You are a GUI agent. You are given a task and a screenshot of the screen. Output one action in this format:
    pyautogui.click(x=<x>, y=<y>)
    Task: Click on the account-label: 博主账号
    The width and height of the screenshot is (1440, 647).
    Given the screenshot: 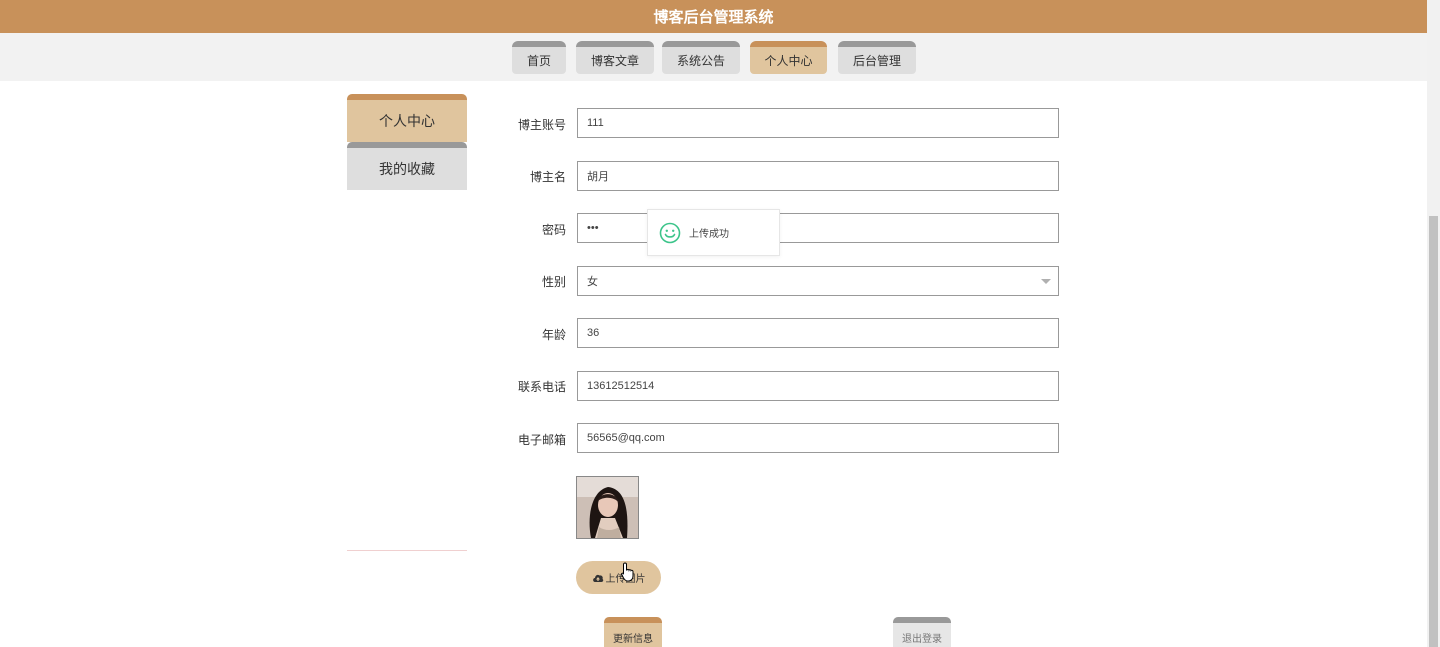 What is the action you would take?
    pyautogui.click(x=541, y=125)
    